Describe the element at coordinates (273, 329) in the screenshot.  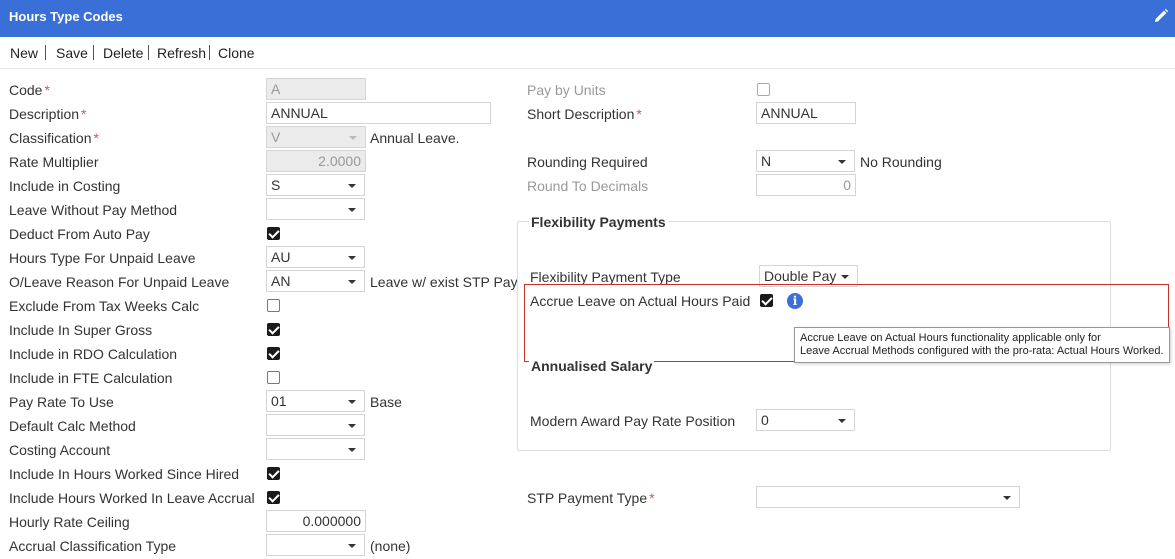
I see `include-super-gross-checkbox` at that location.